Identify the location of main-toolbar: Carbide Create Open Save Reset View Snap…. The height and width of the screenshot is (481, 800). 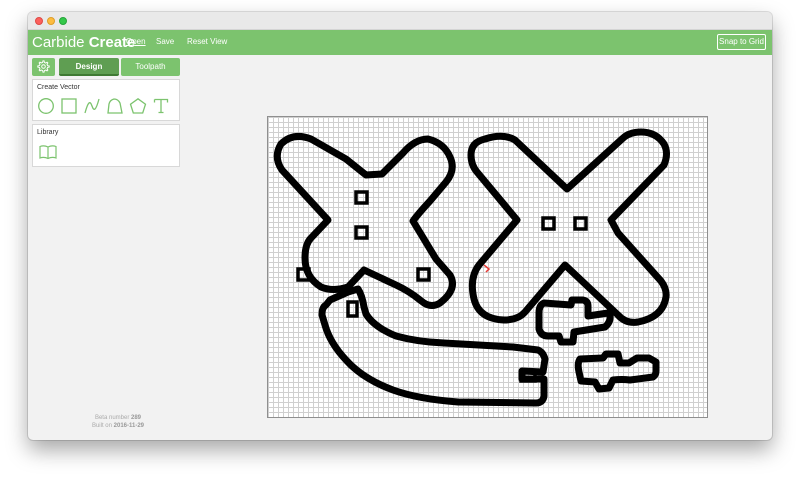
(400, 42).